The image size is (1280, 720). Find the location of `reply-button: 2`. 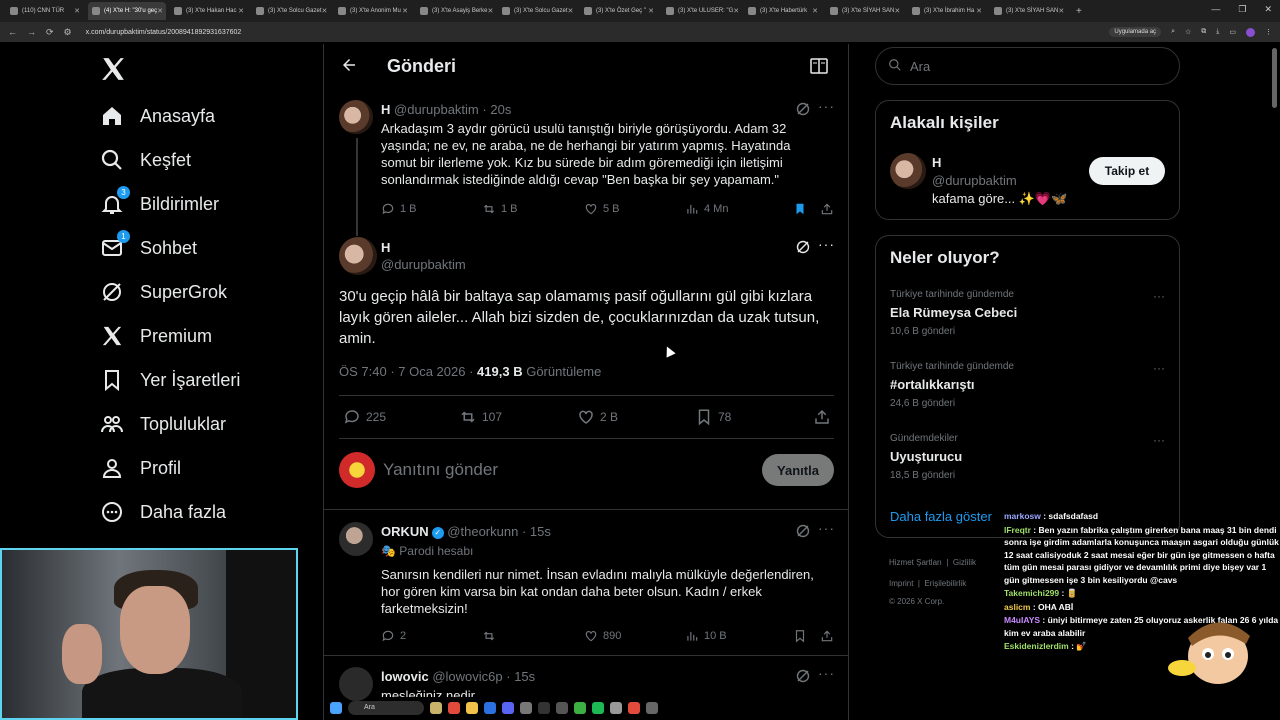

reply-button: 2 is located at coordinates (431, 636).